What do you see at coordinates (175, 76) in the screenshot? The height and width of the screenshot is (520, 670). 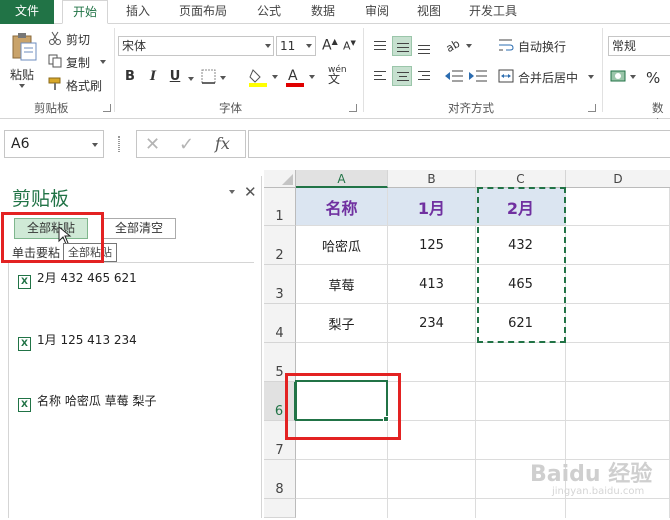 I see `underline-button: U` at bounding box center [175, 76].